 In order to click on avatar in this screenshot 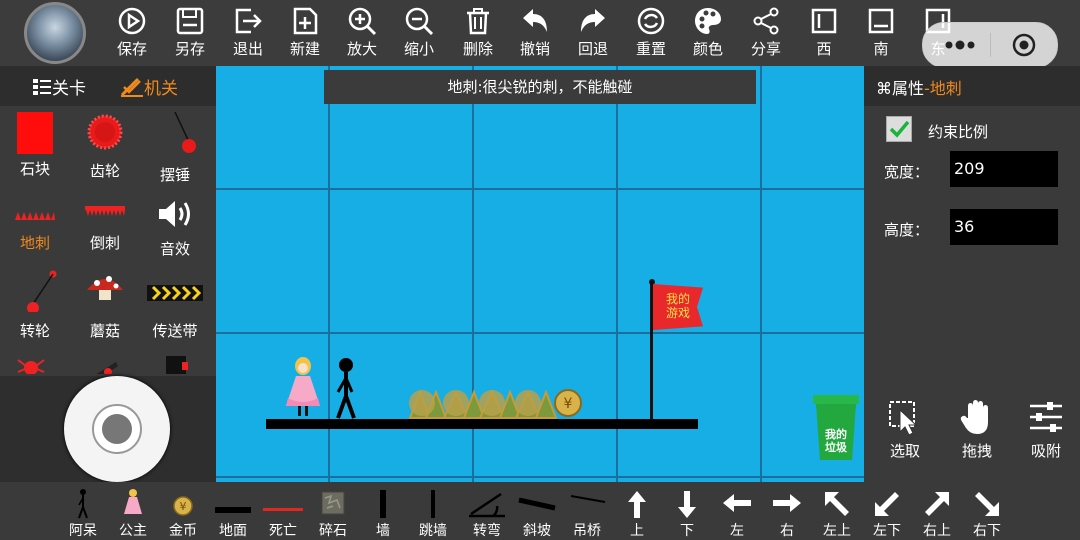, I will do `click(55, 33)`.